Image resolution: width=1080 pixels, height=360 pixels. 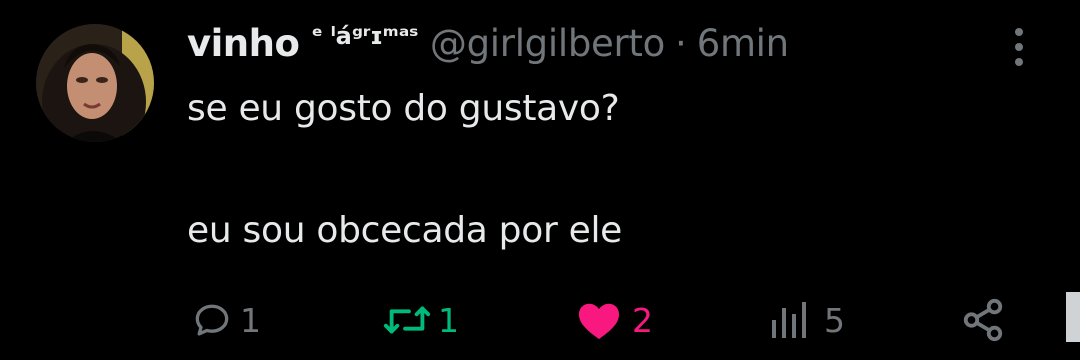 I want to click on tweet-header: vinho ᵉ ˡáᵍʳɪᵐᵃˢ @girlgilberto · 6min, so click(x=488, y=50).